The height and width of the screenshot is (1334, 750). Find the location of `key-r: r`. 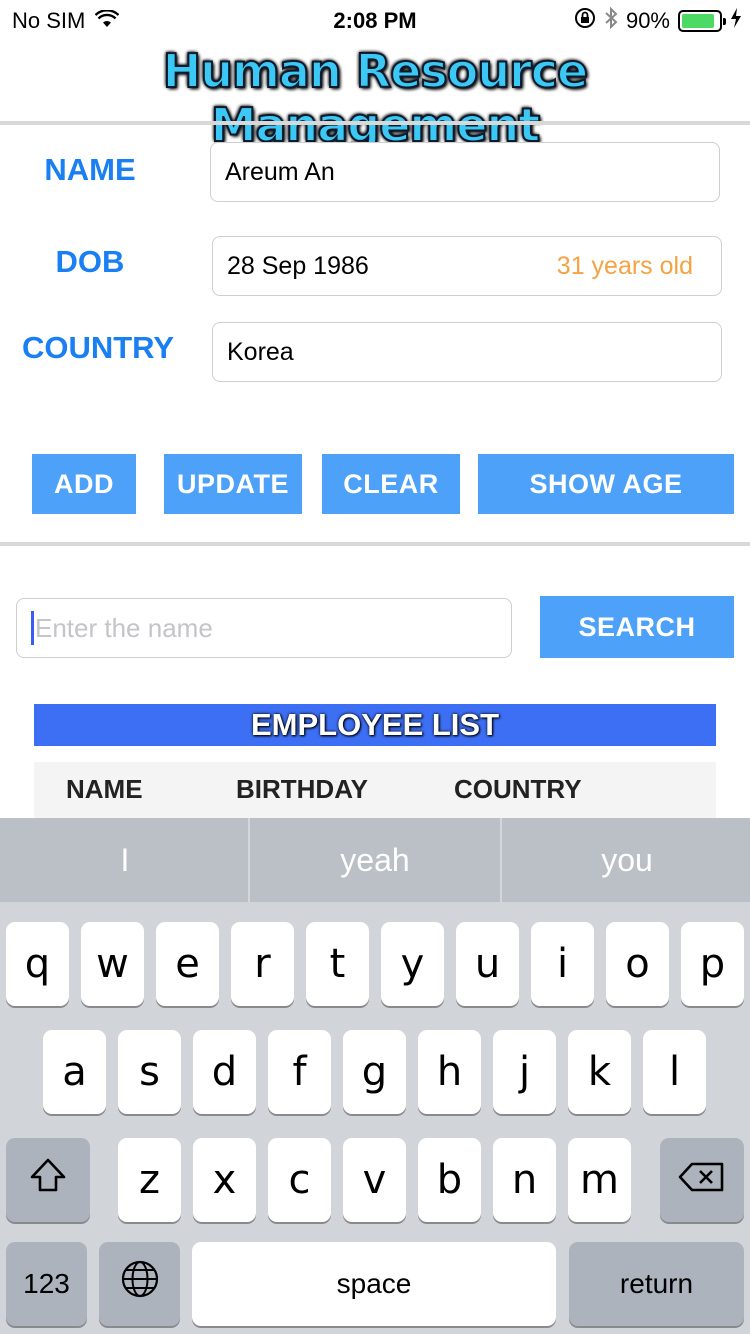

key-r: r is located at coordinates (262, 964).